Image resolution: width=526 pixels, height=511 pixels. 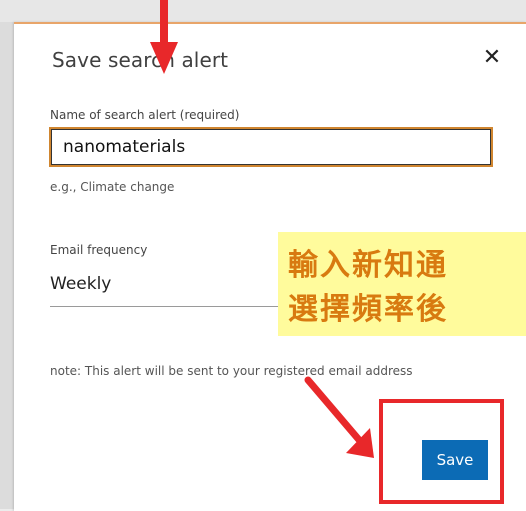 What do you see at coordinates (492, 58) in the screenshot?
I see `close-icon: ✕` at bounding box center [492, 58].